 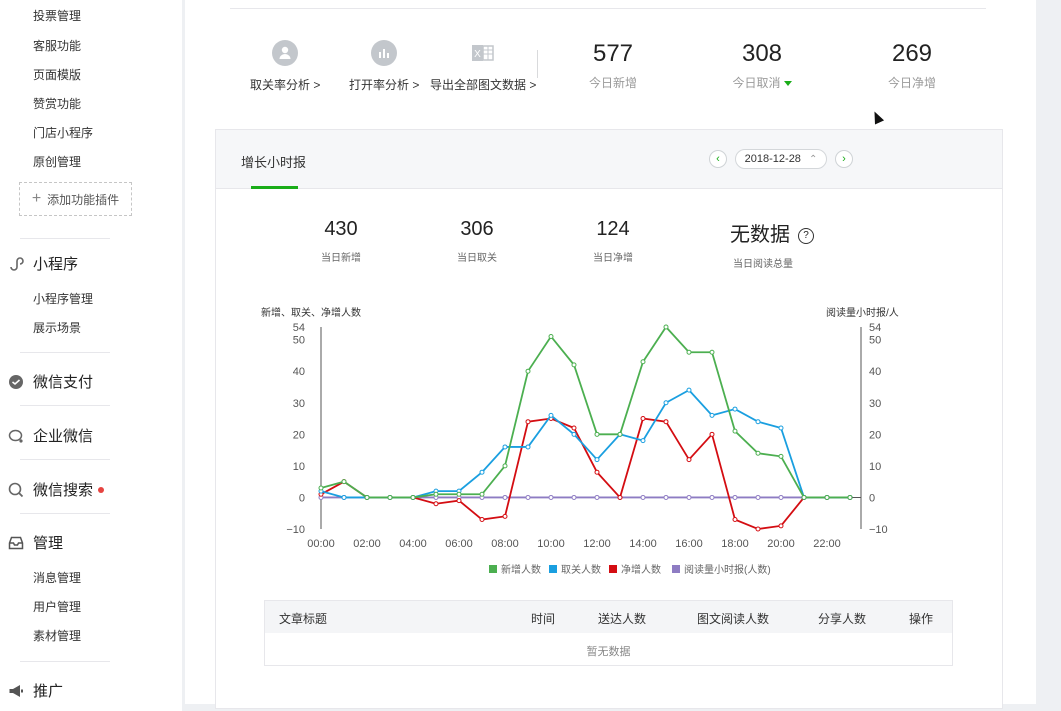 I want to click on export-all-button: X 导出全部图文数据 >, so click(x=483, y=66).